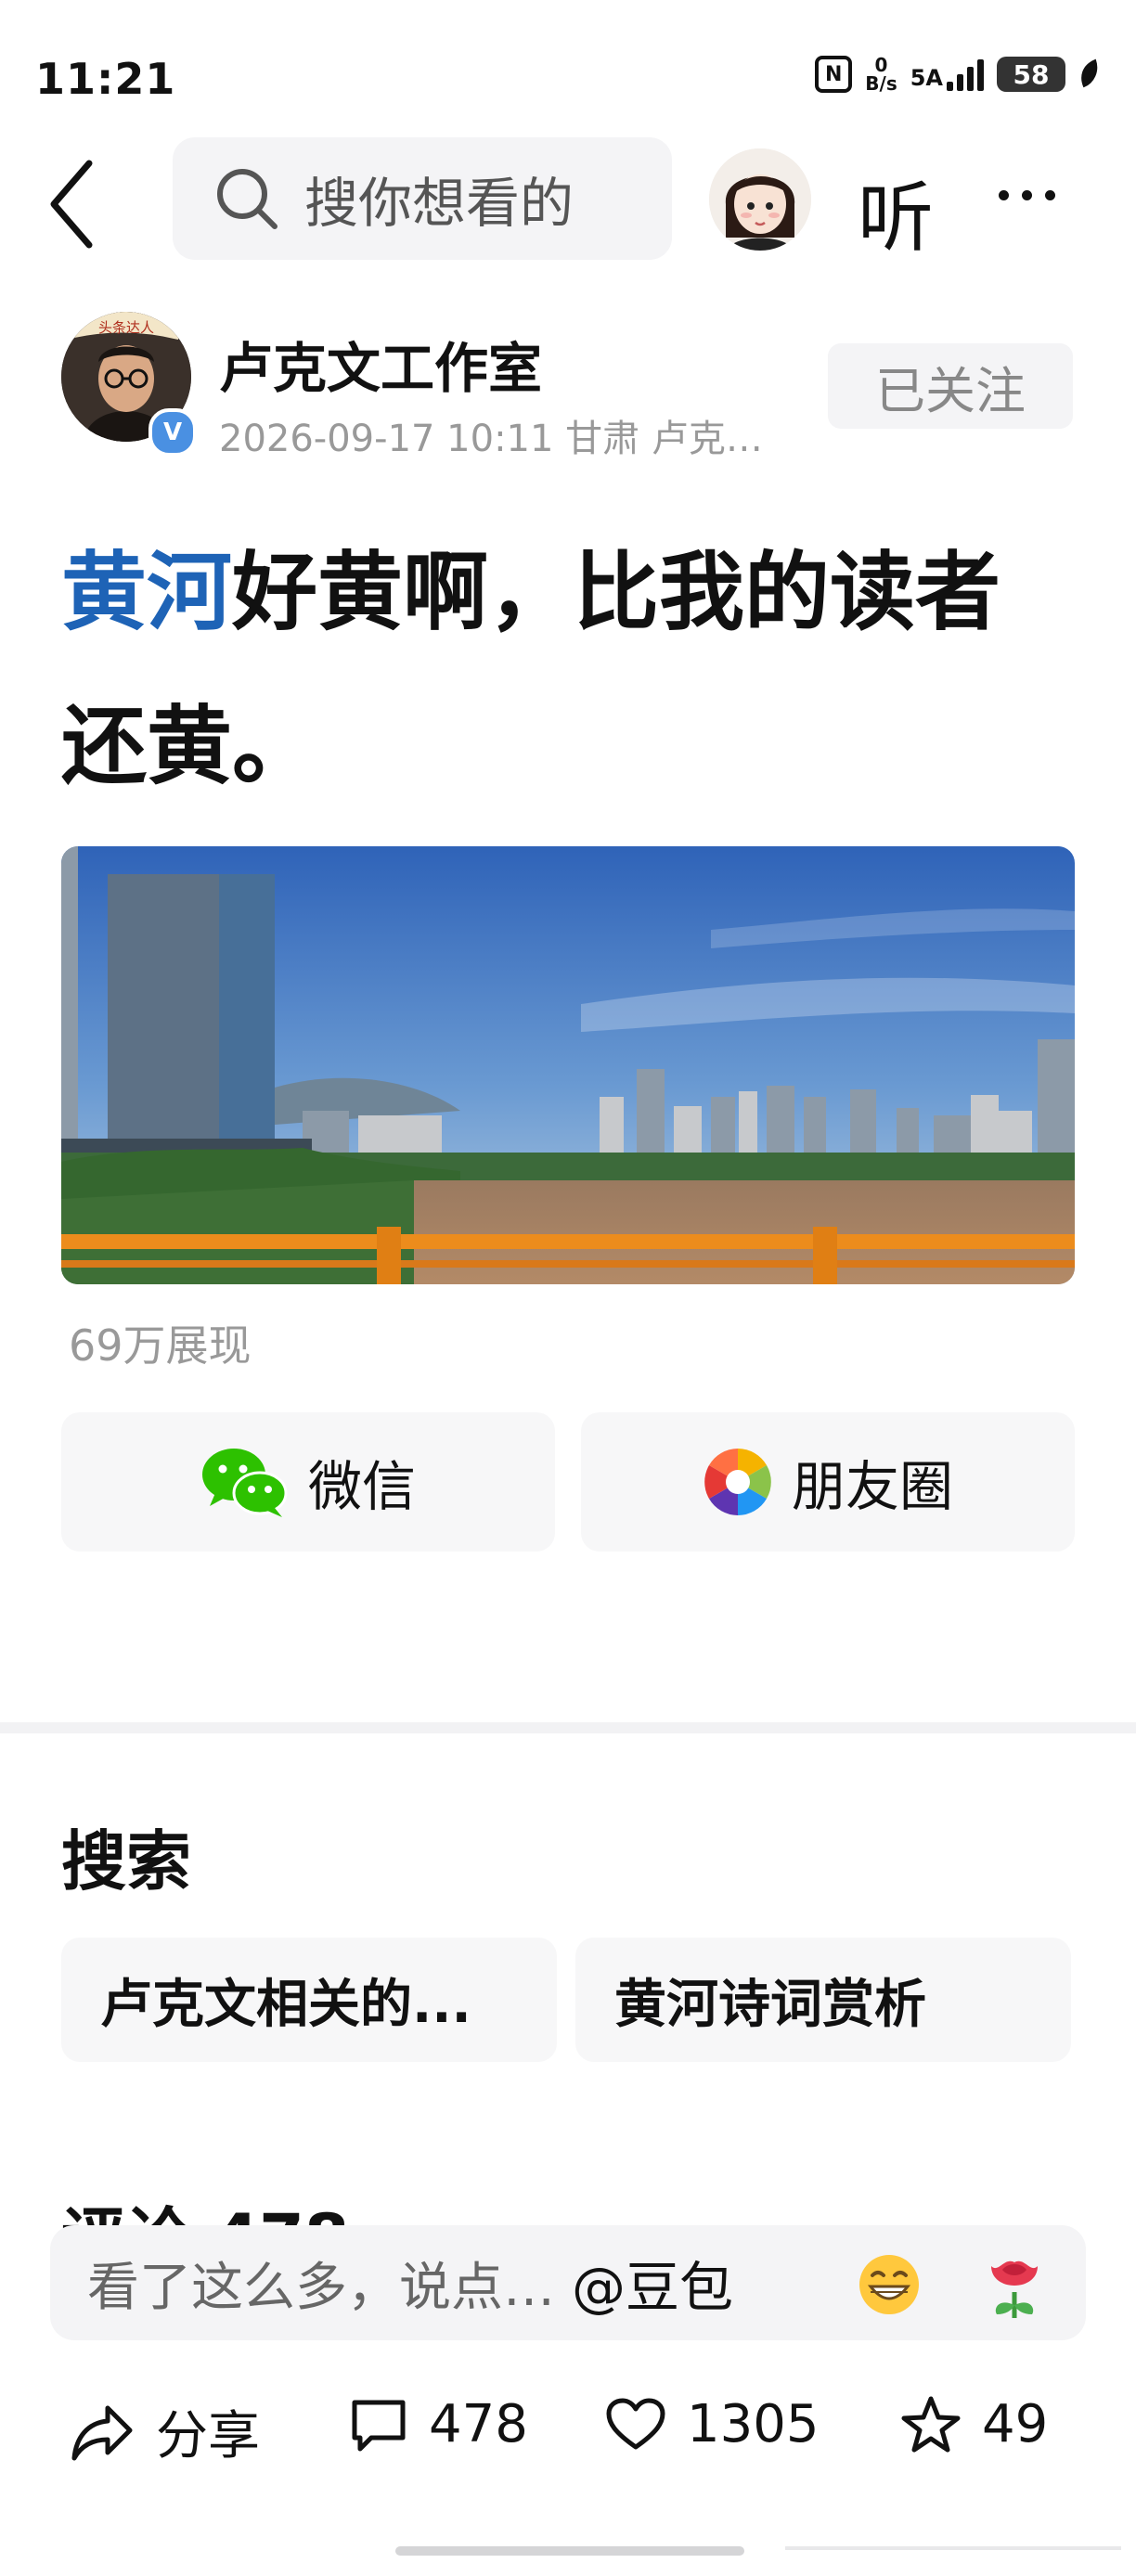  I want to click on search-placeholder: 搜你想看的, so click(439, 203).